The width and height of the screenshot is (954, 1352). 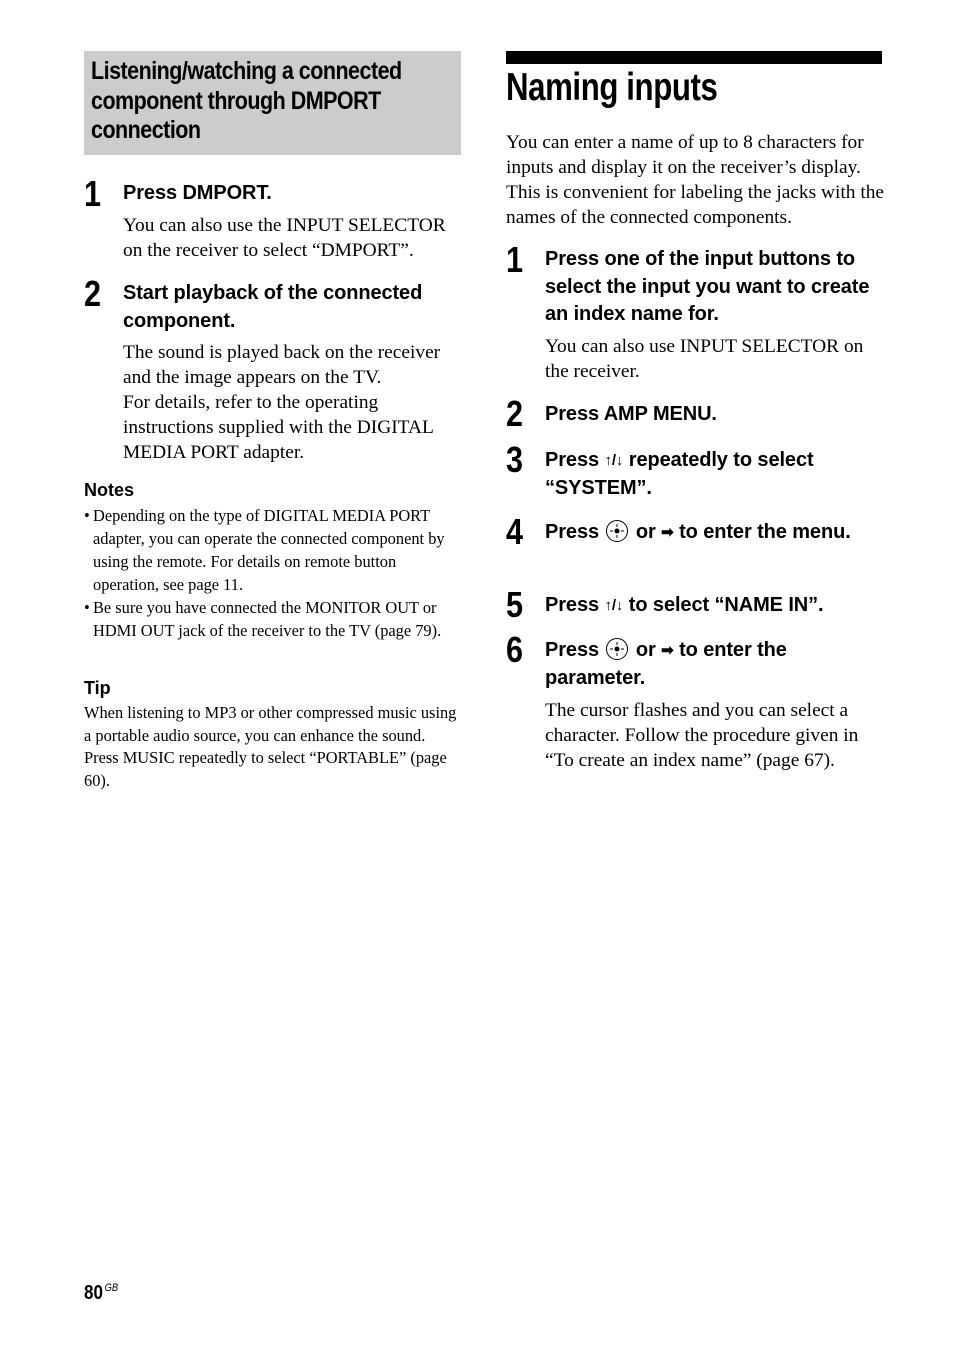 I want to click on tip-heading: Tip, so click(x=97, y=688).